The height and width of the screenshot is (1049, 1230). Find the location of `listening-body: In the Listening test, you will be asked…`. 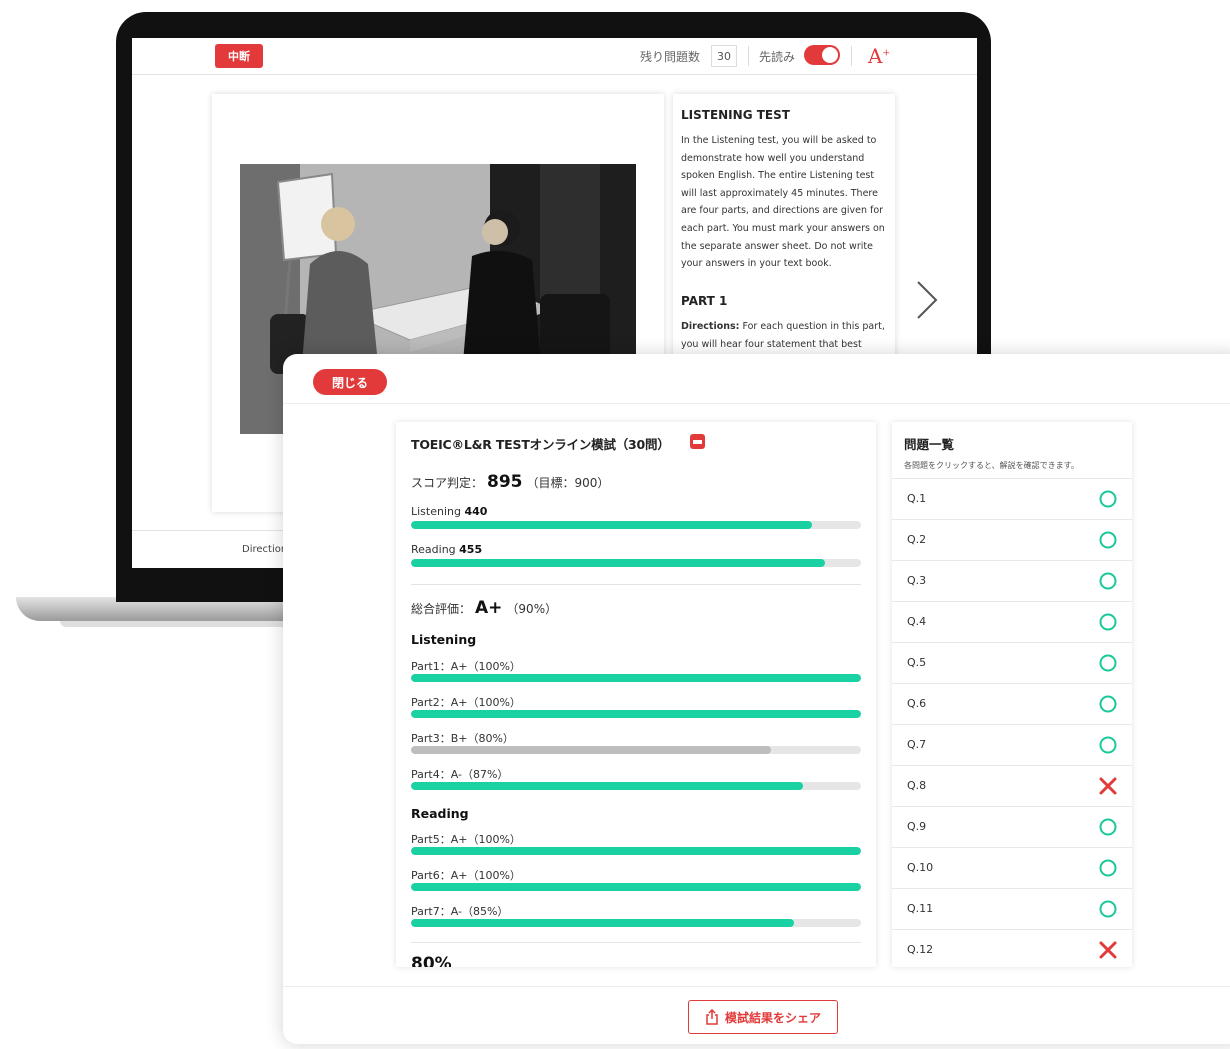

listening-body: In the Listening test, you will be asked… is located at coordinates (783, 202).